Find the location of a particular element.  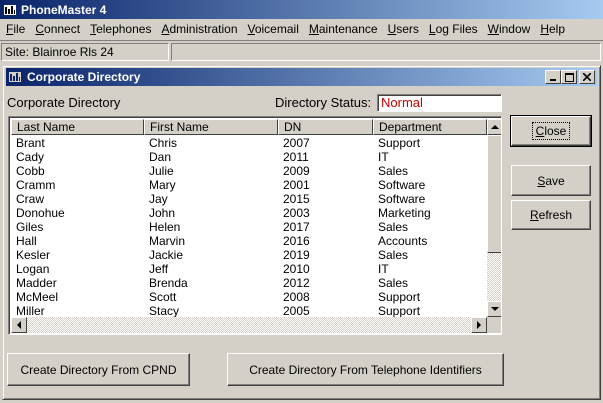

table-row: Miller Stacy 2005 Support is located at coordinates (249, 311).